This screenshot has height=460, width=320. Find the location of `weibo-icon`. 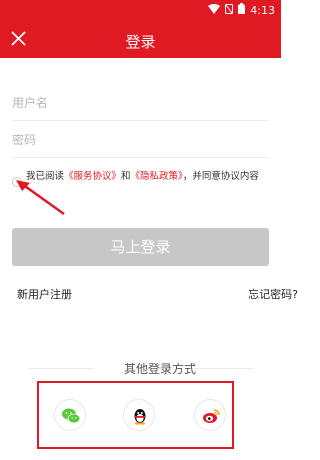

weibo-icon is located at coordinates (211, 416).